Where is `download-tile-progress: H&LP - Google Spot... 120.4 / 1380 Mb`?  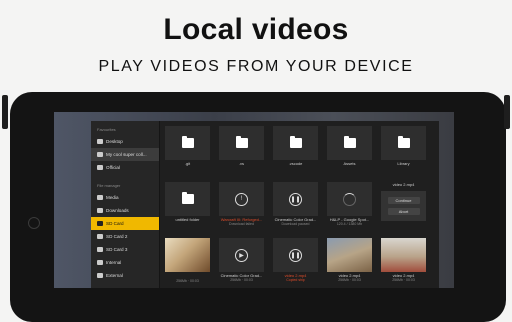 download-tile-progress: H&LP - Google Spot... 120.4 / 1380 Mb is located at coordinates (349, 207).